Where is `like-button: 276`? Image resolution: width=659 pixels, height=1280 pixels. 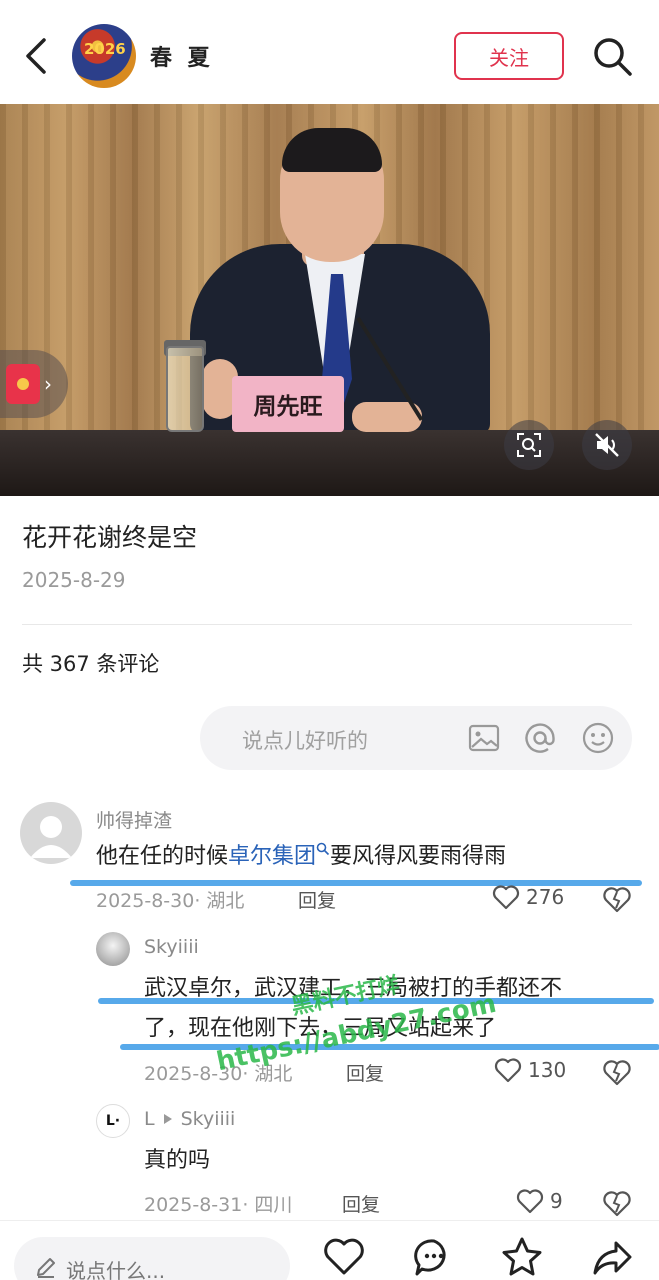 like-button: 276 is located at coordinates (528, 897).